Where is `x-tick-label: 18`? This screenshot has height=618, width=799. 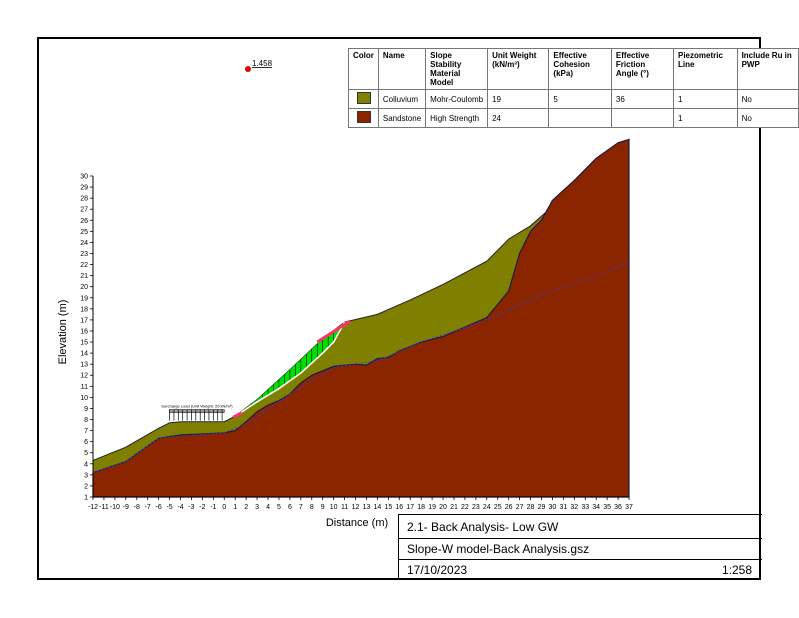 x-tick-label: 18 is located at coordinates (421, 507).